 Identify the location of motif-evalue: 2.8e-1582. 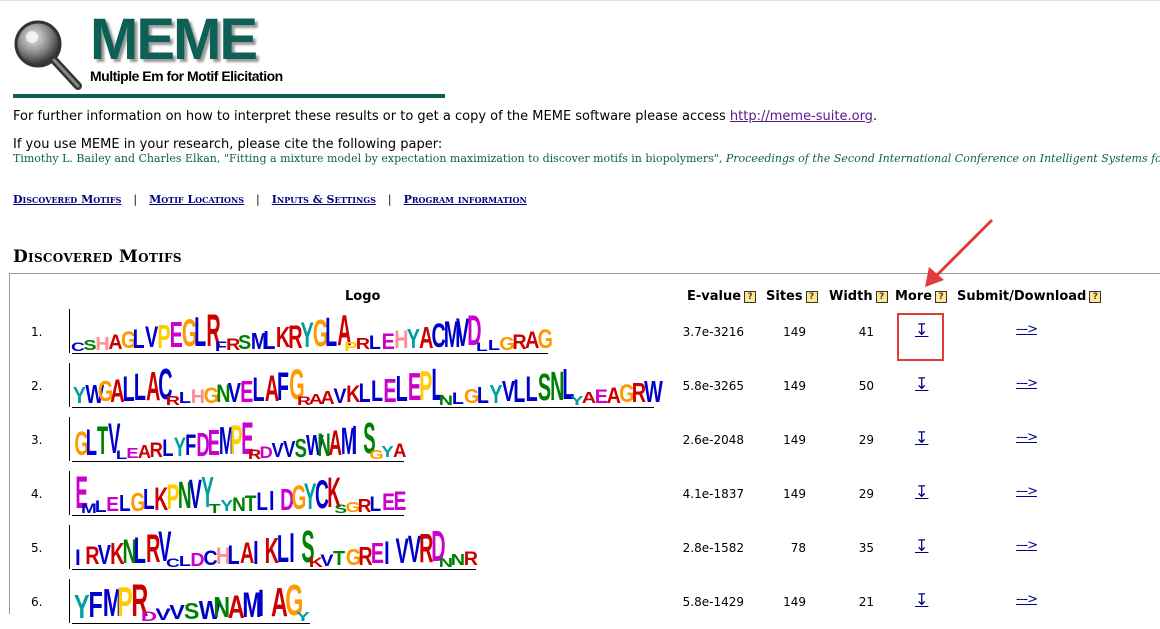
(713, 548).